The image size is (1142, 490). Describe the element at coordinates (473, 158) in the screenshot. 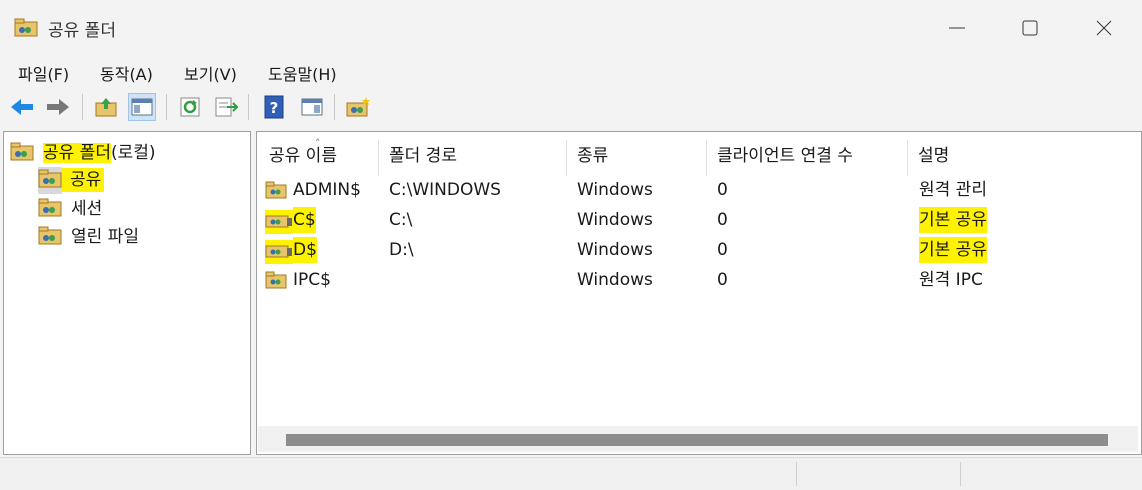

I see `column-header-folder-path: 폴더 경로` at that location.